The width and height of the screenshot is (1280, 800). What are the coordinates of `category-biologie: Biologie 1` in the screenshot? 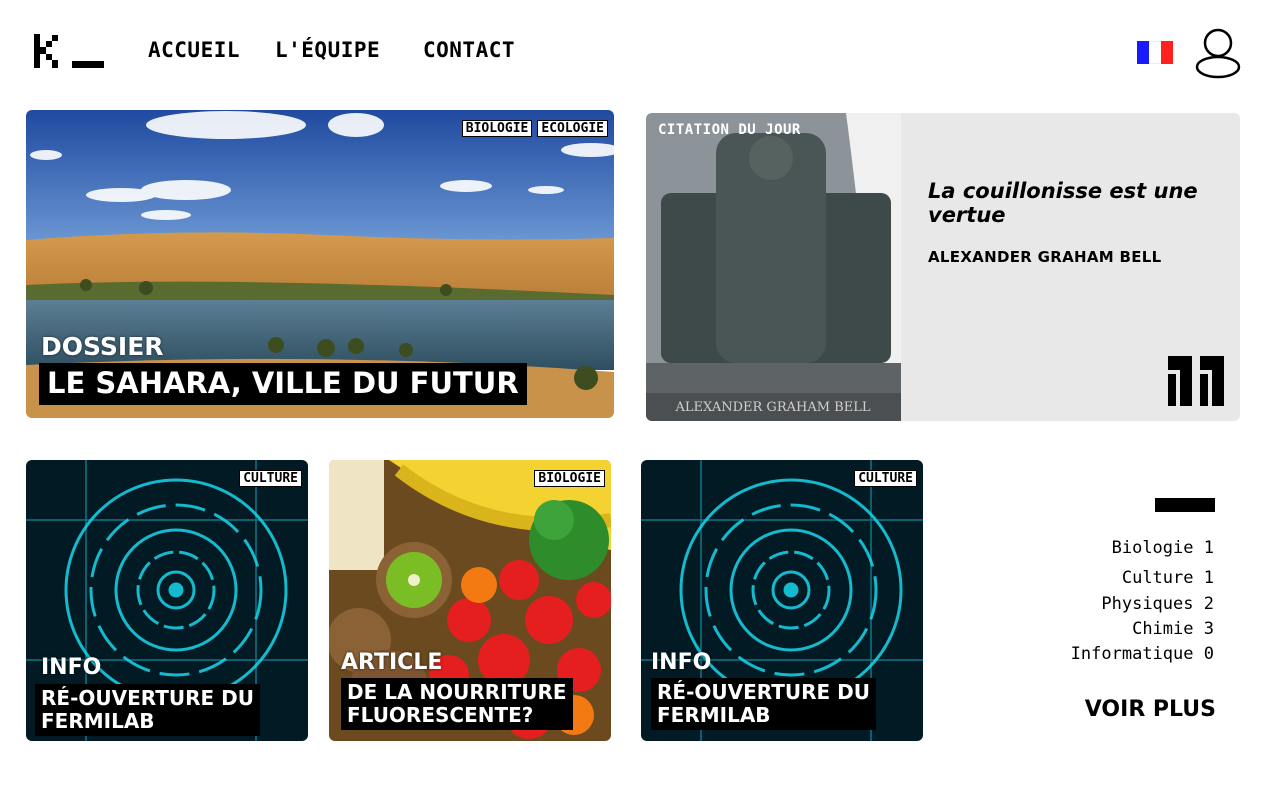 It's located at (1163, 548).